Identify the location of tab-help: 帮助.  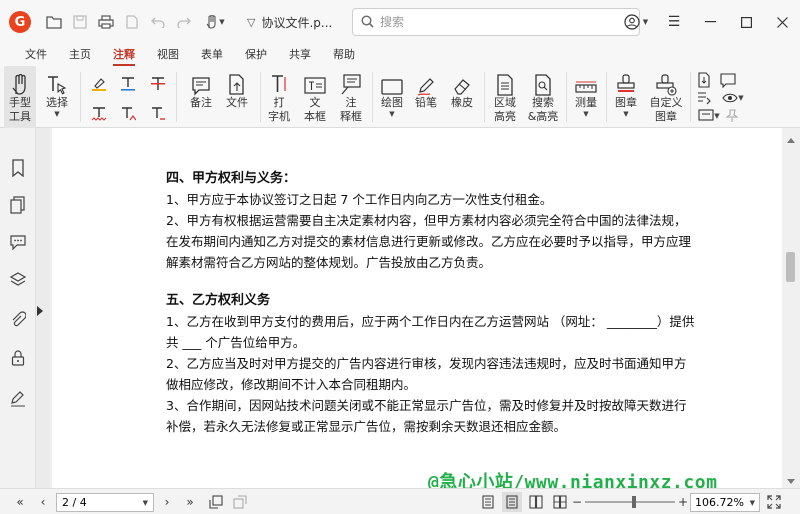
(344, 55).